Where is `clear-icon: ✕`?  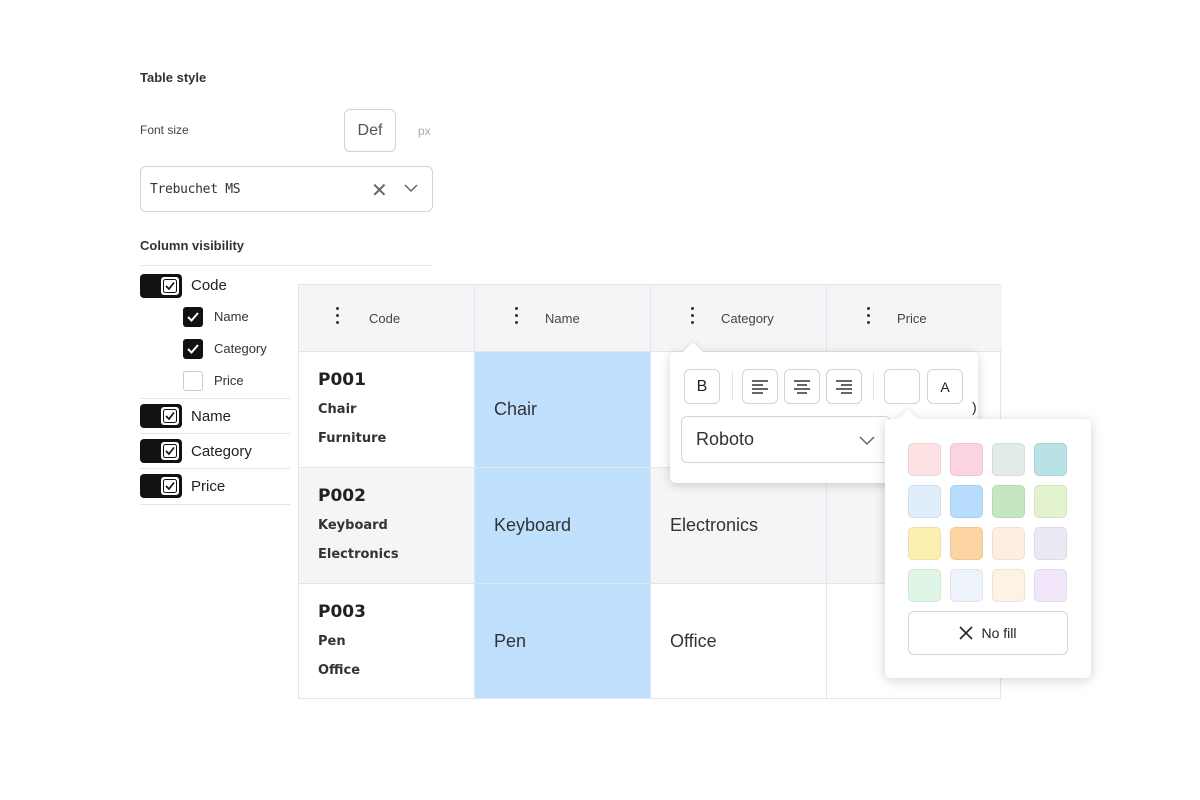
clear-icon: ✕ is located at coordinates (379, 190).